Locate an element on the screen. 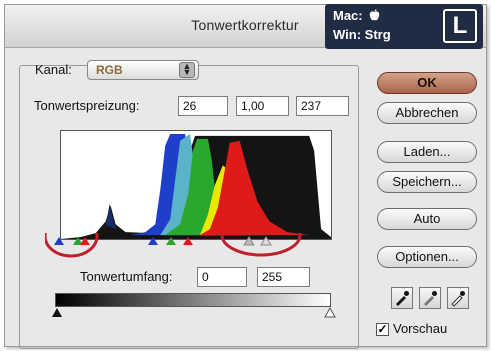 This screenshot has height=351, width=491. channel-label: Kanal: is located at coordinates (53, 69).